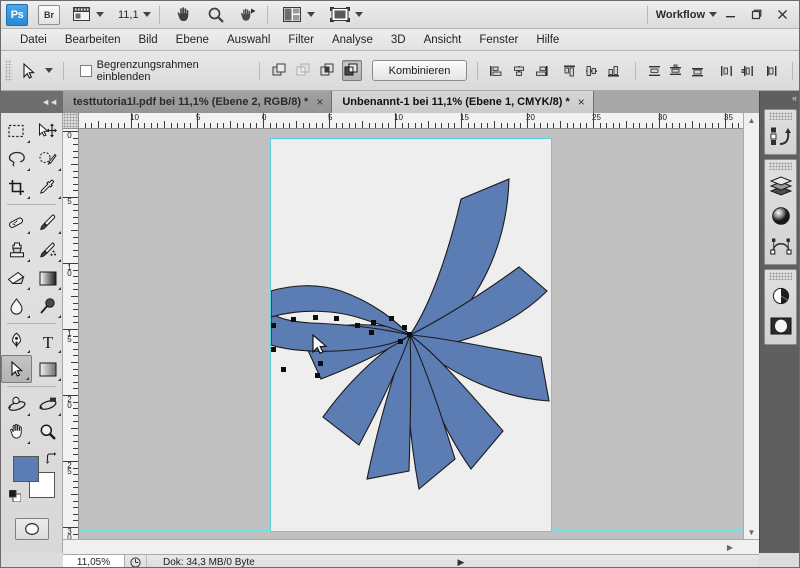 This screenshot has height=568, width=800. Describe the element at coordinates (677, 70) in the screenshot. I see `distribute-vertical-centers-button` at that location.